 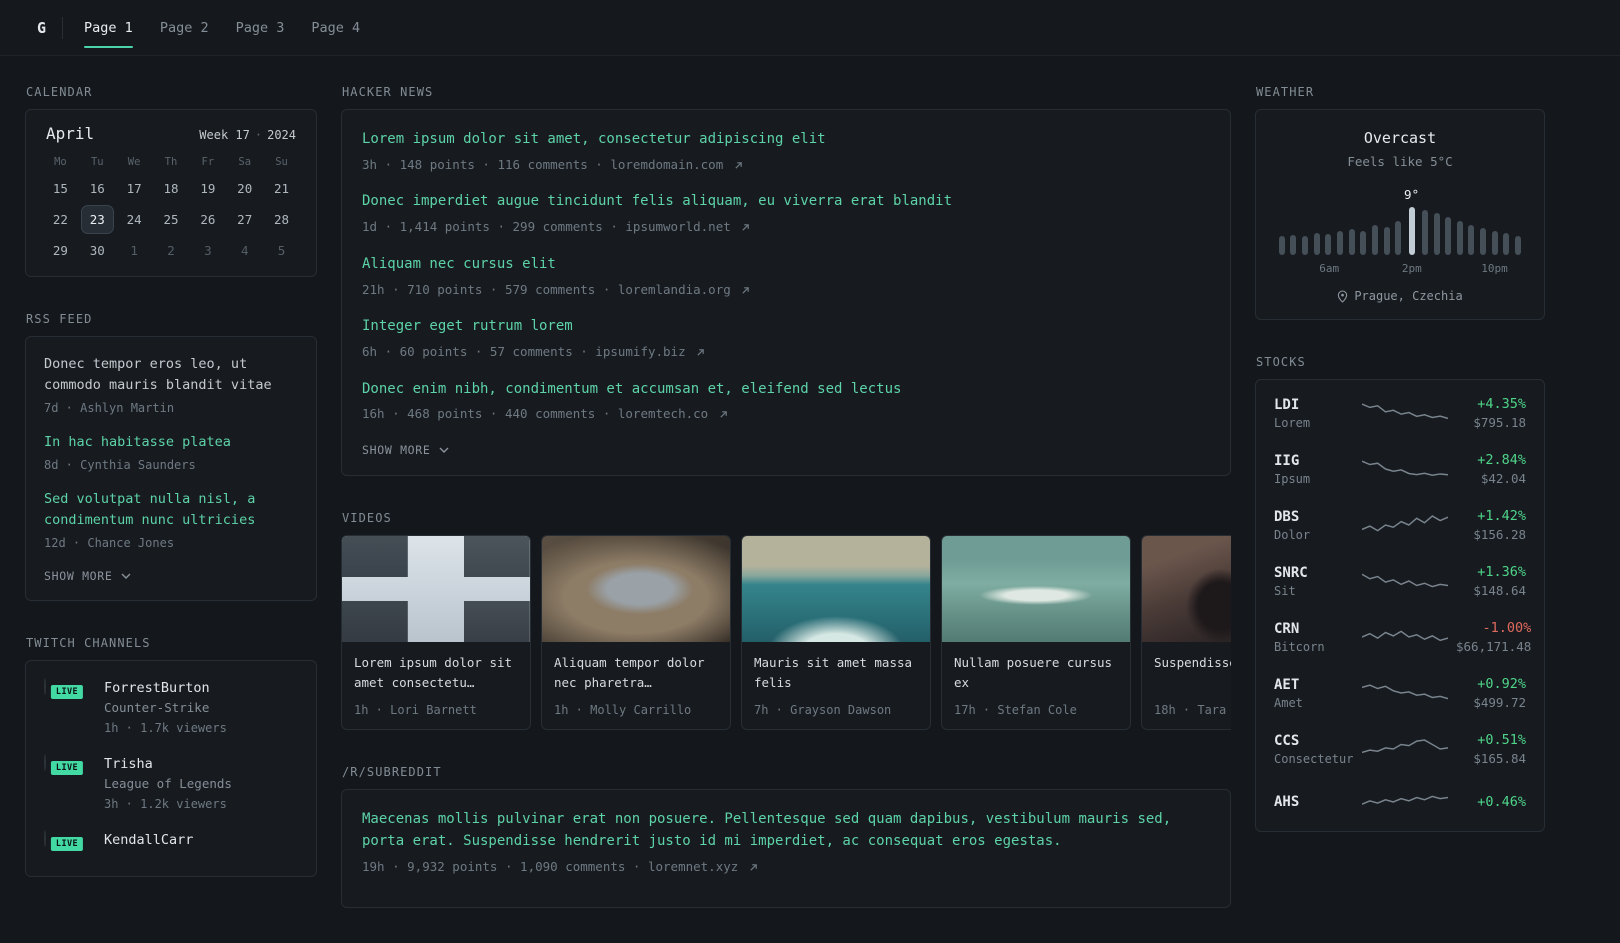 What do you see at coordinates (1501, 572) in the screenshot?
I see `stock-change: +1.36%` at bounding box center [1501, 572].